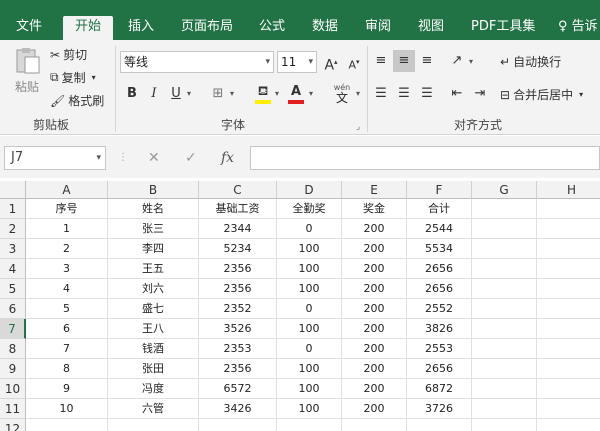 Image resolution: width=600 pixels, height=431 pixels. Describe the element at coordinates (29, 28) in the screenshot. I see `tab-file: 文件` at that location.